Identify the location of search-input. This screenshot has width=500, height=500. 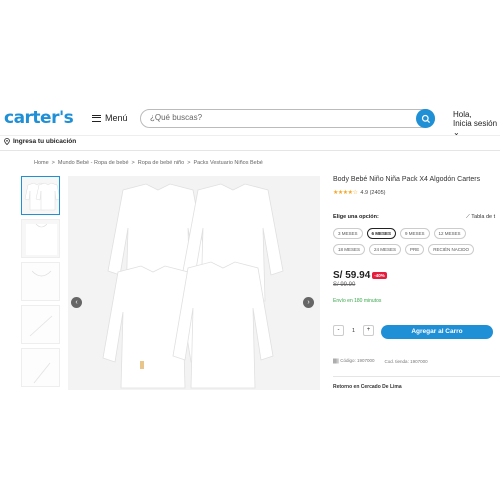
(280, 117).